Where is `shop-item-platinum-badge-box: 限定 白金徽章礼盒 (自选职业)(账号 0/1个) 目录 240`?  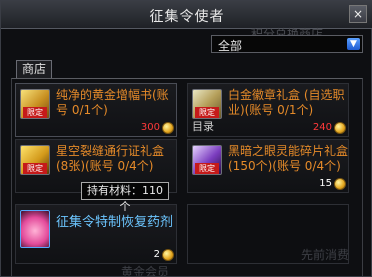
shop-item-platinum-badge-box: 限定 白金徽章礼盒 (自选职业)(账号 0/1个) 目录 240 is located at coordinates (268, 110).